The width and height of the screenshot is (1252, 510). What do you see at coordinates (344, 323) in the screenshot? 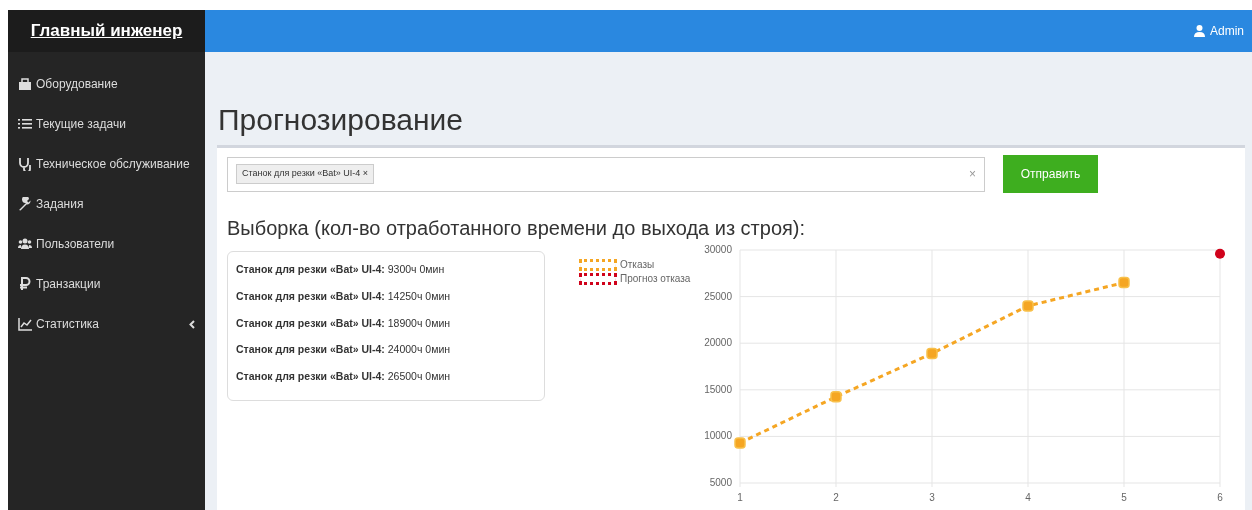
I see `sample-entry: Станок для резки «Bat» UI-4: 18900ч 0мин` at bounding box center [344, 323].